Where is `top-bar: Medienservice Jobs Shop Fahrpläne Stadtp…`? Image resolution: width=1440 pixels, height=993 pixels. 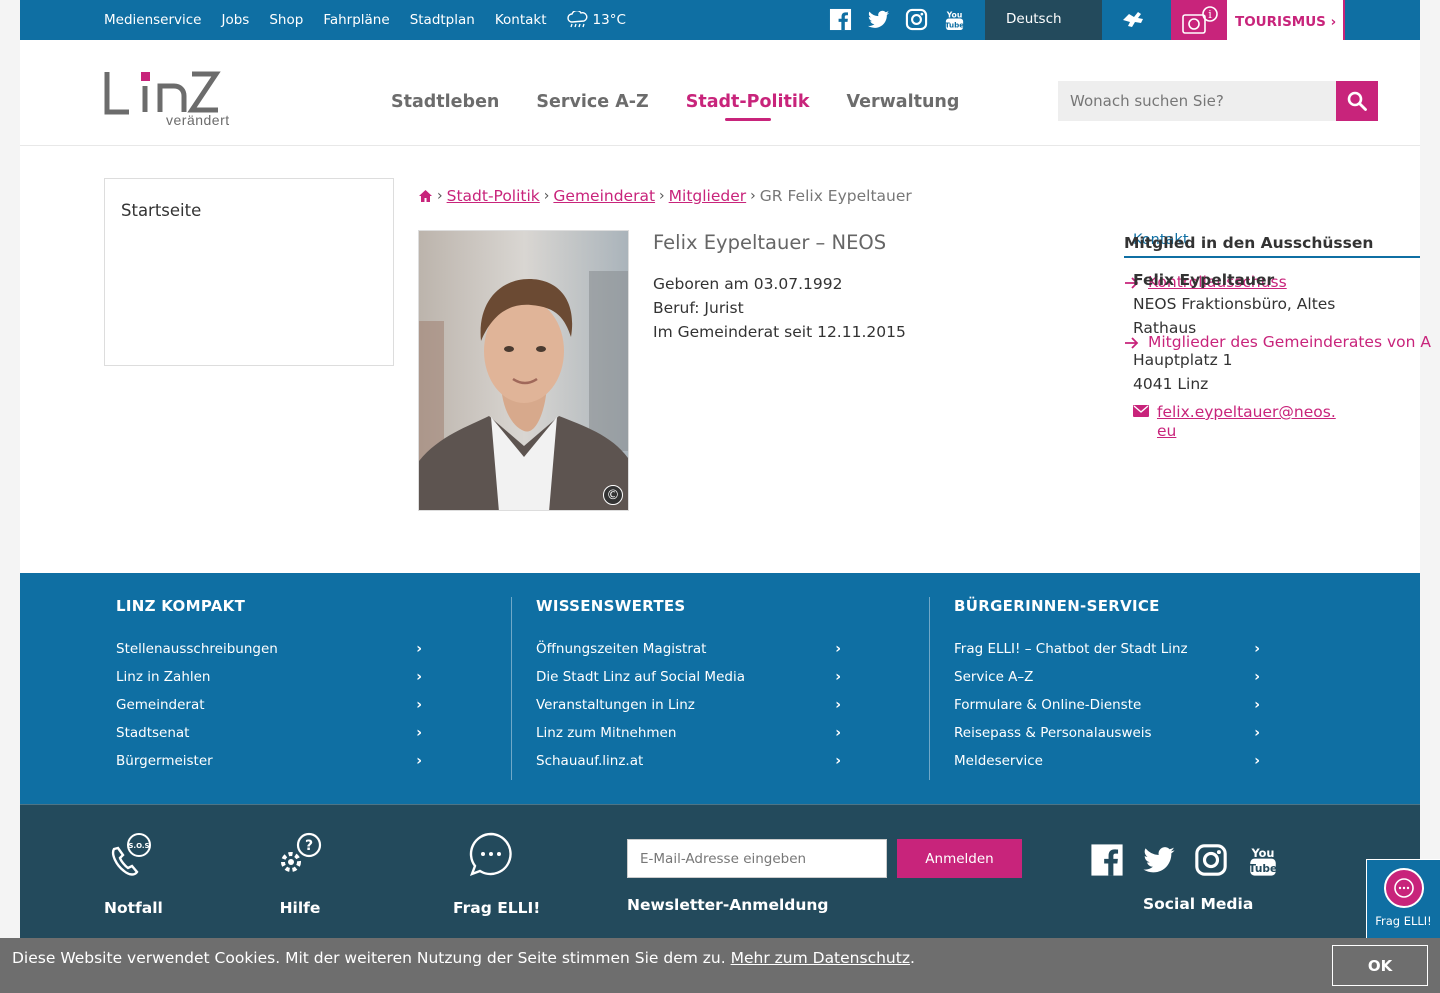 top-bar: Medienservice Jobs Shop Fahrpläne Stadtp… is located at coordinates (720, 23).